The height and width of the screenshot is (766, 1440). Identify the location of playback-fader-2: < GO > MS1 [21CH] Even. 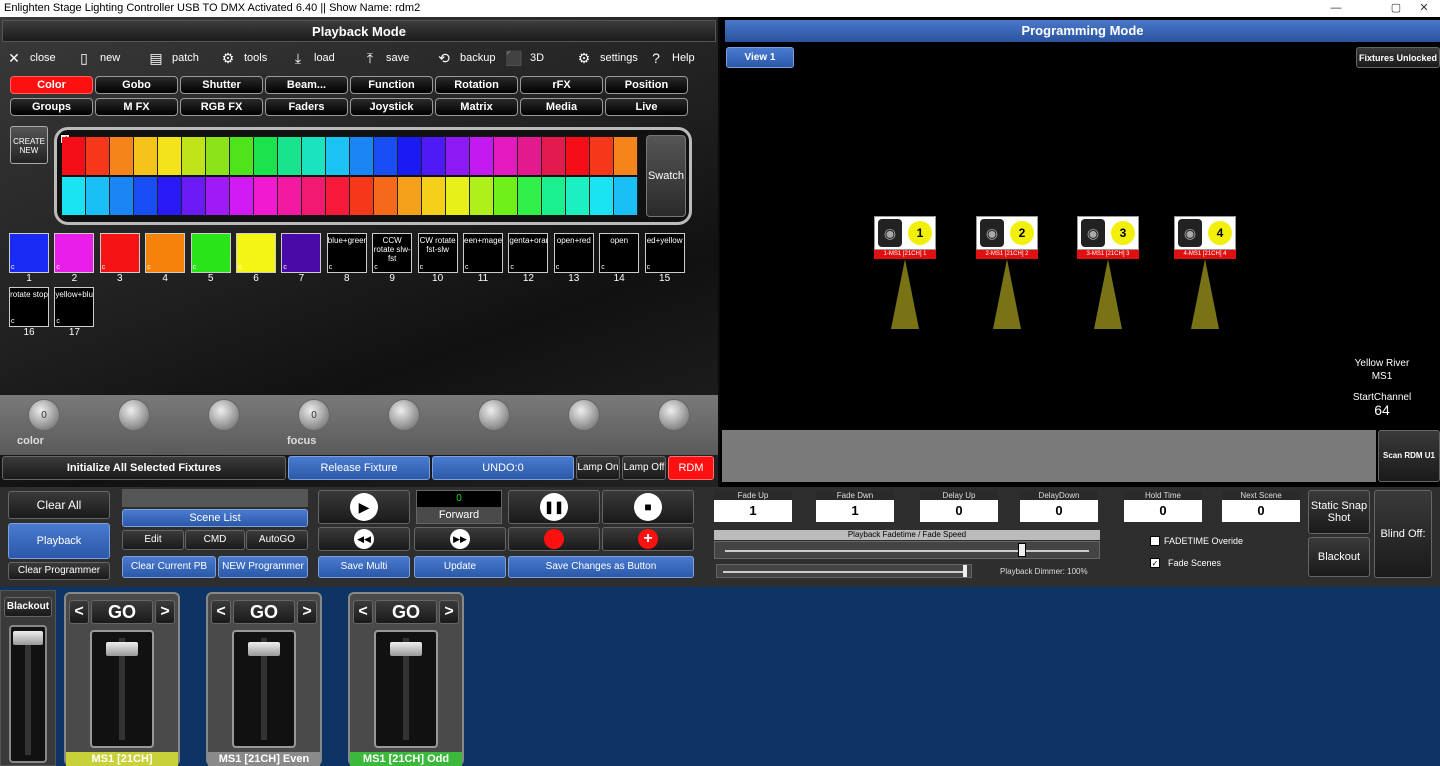
(264, 679).